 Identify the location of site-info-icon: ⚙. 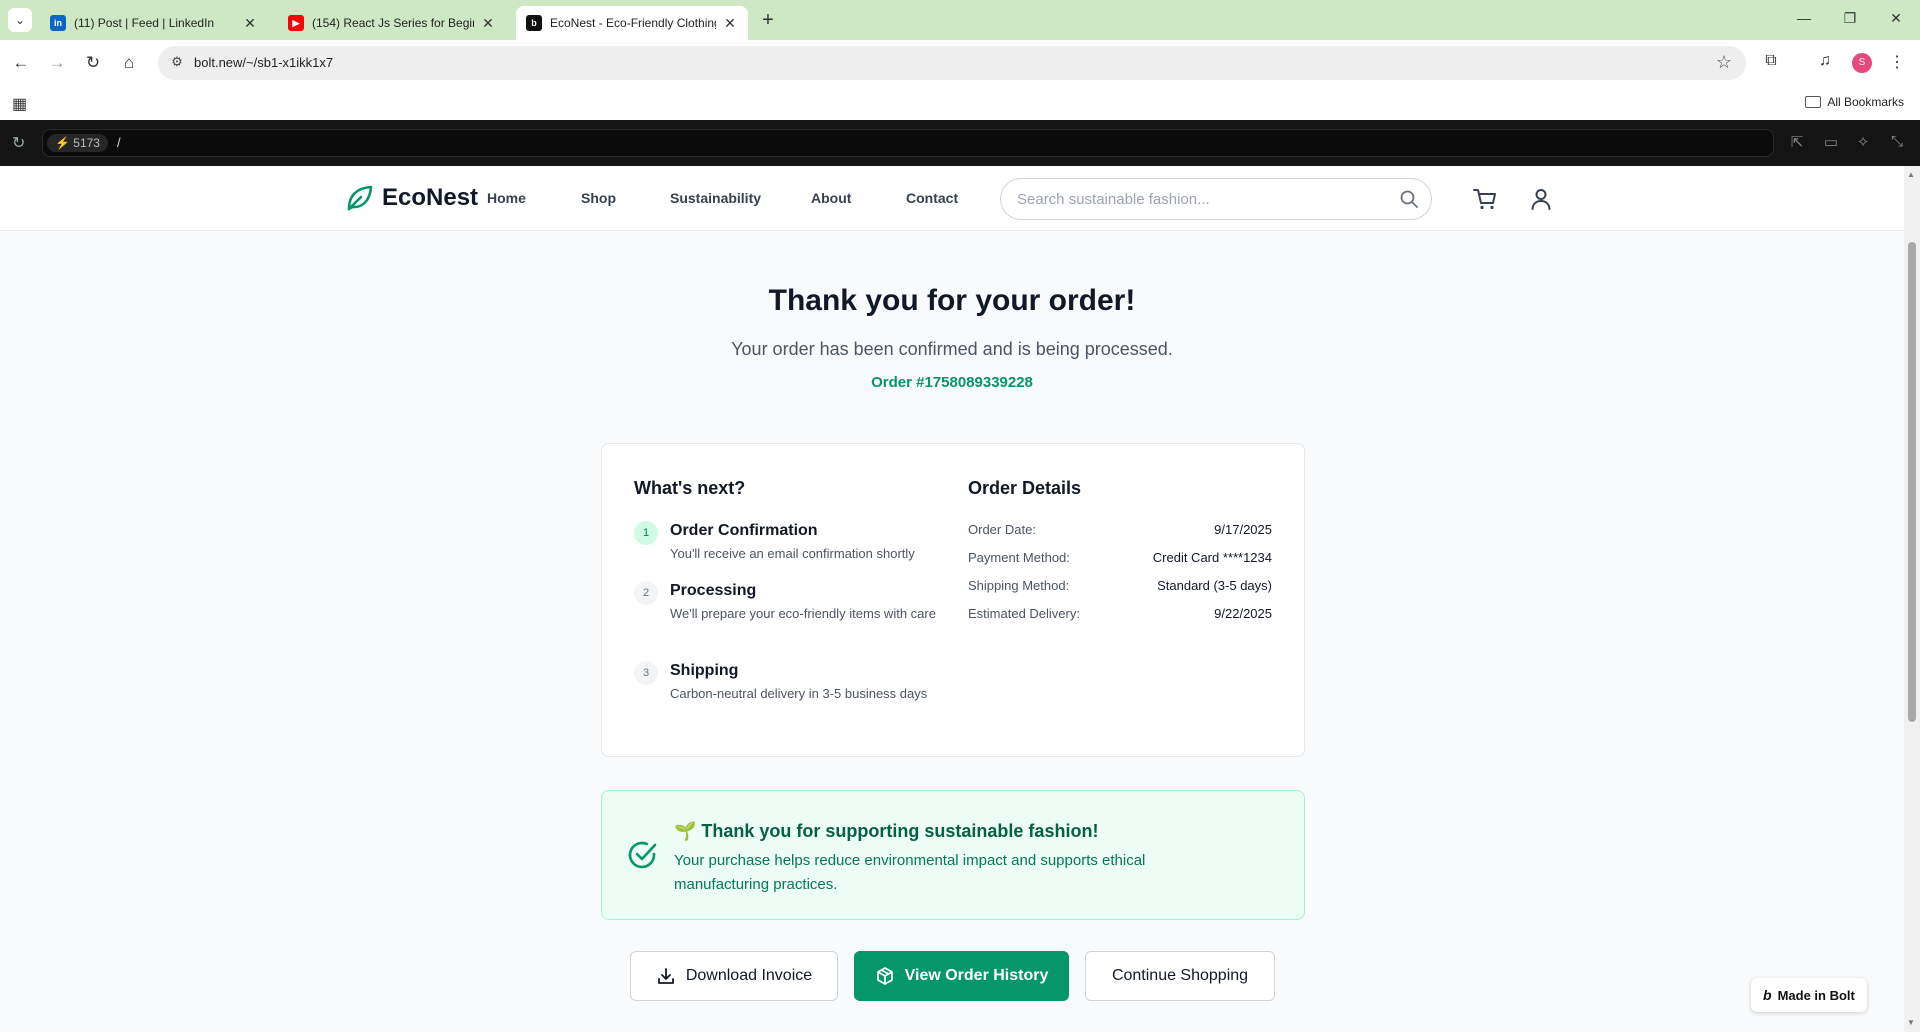
(177, 63).